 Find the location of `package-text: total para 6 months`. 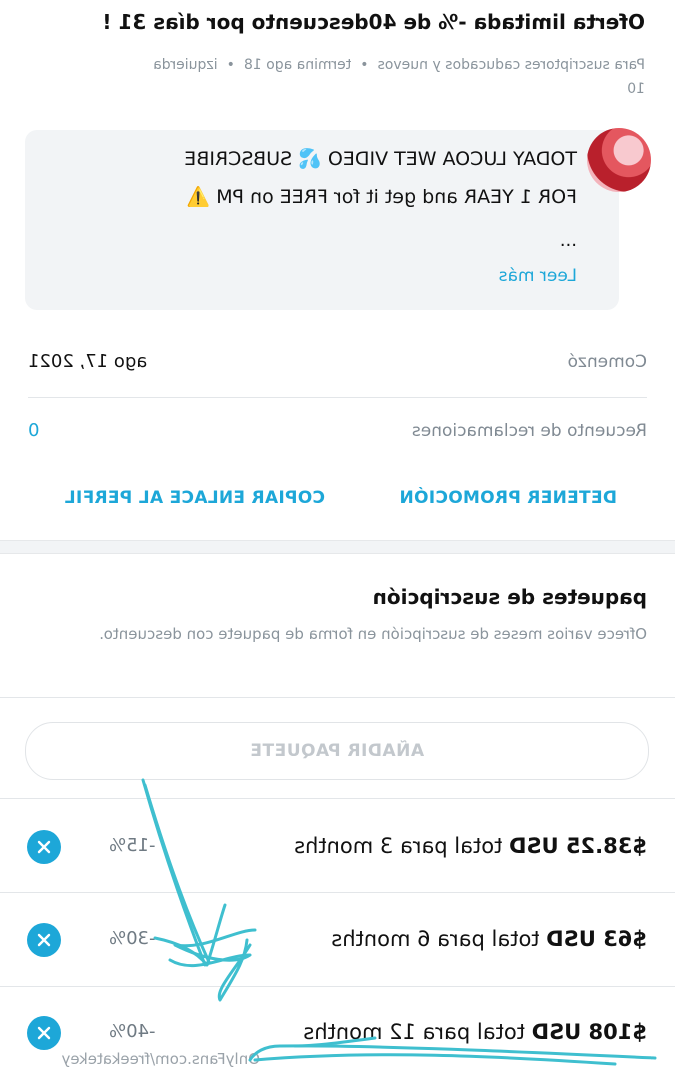

package-text: total para 6 months is located at coordinates (435, 939).